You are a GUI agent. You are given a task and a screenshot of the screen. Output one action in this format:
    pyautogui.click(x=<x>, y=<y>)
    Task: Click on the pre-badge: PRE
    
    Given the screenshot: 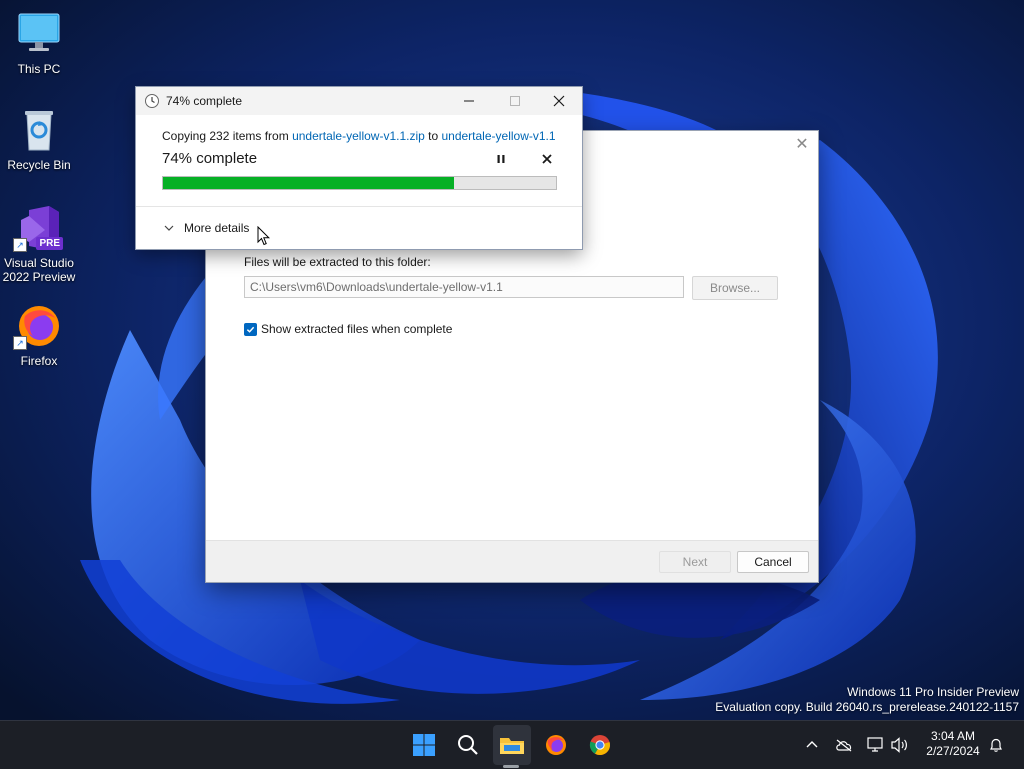 What is the action you would take?
    pyautogui.click(x=49, y=243)
    